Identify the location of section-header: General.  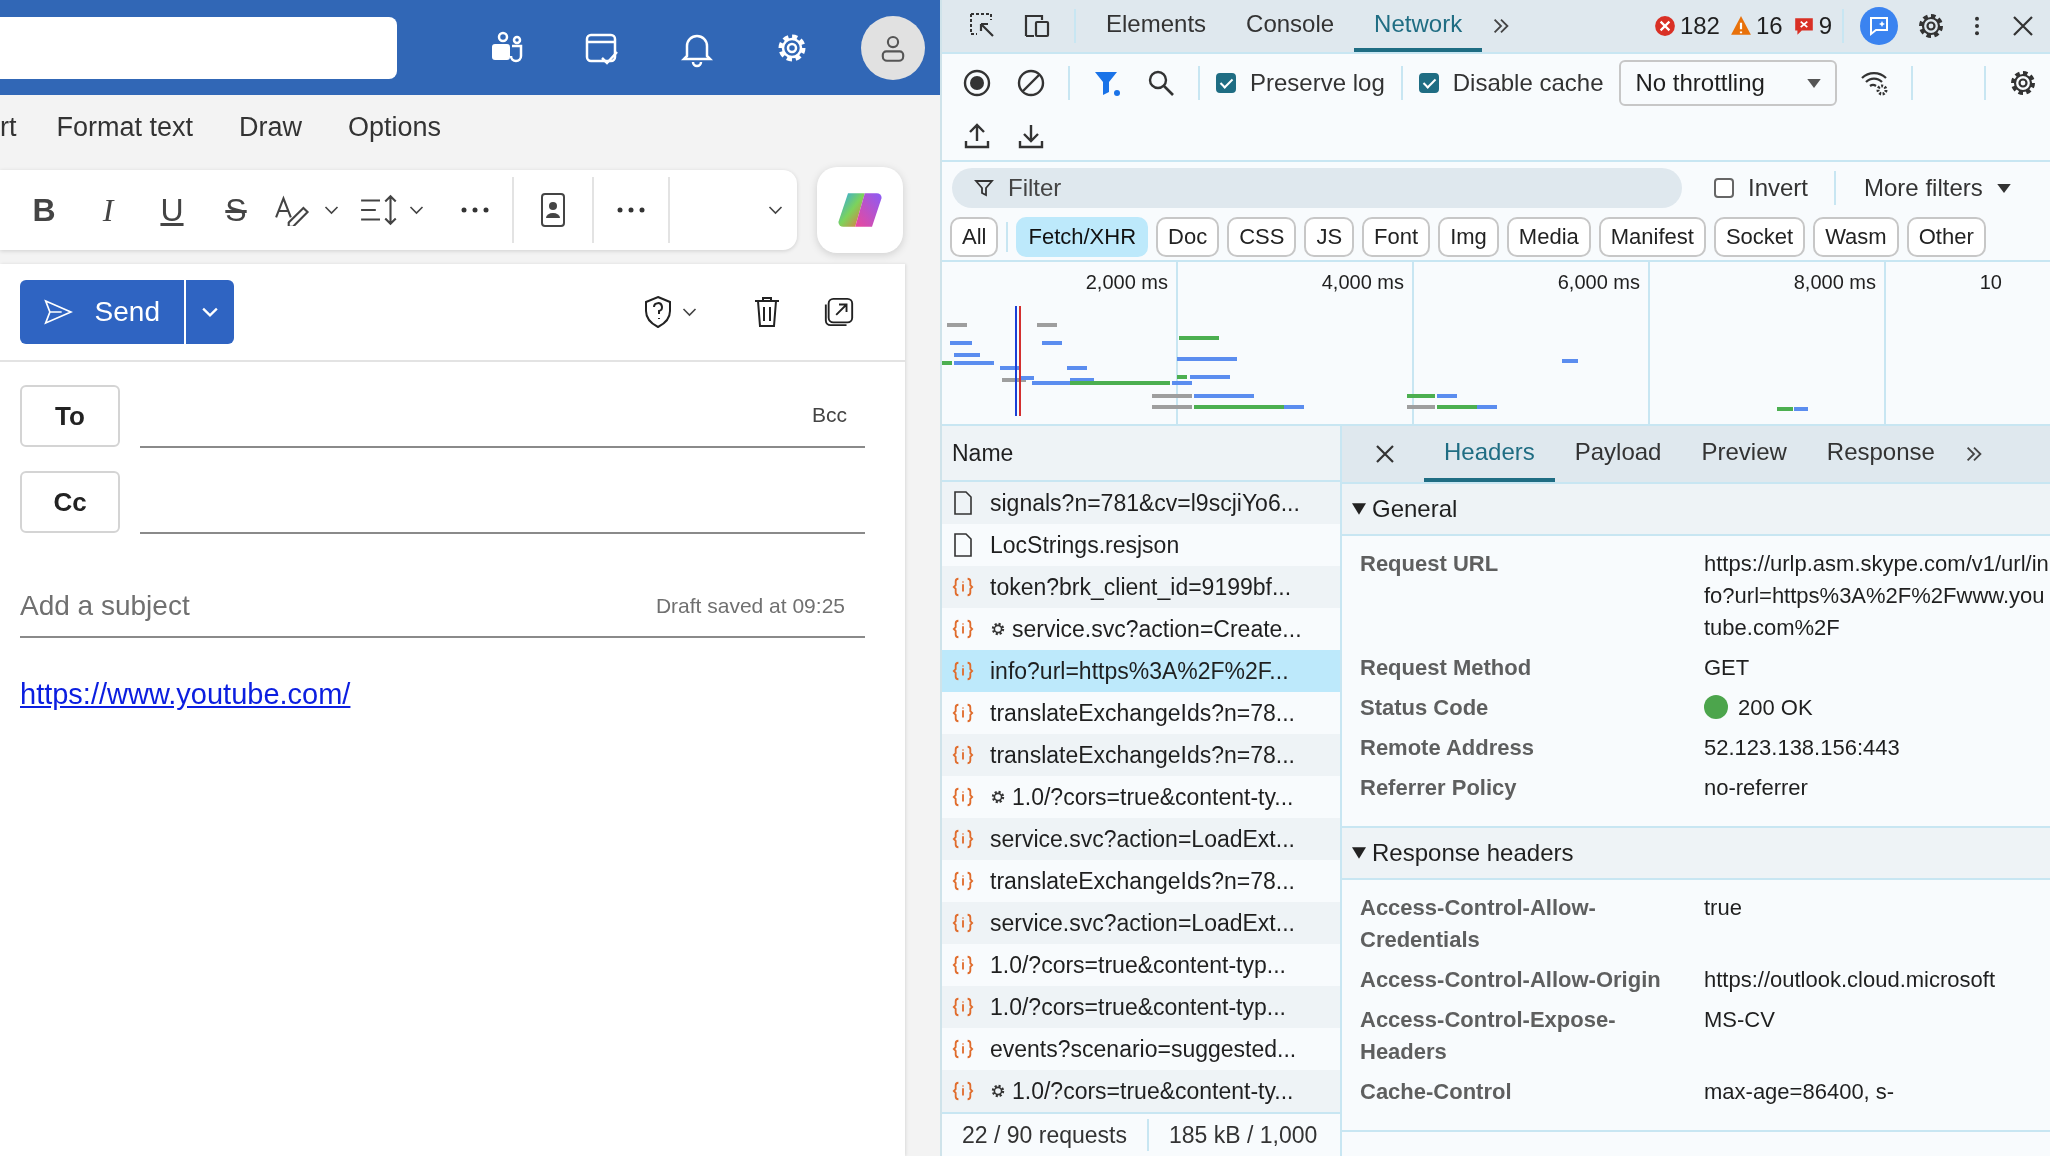
(1696, 510).